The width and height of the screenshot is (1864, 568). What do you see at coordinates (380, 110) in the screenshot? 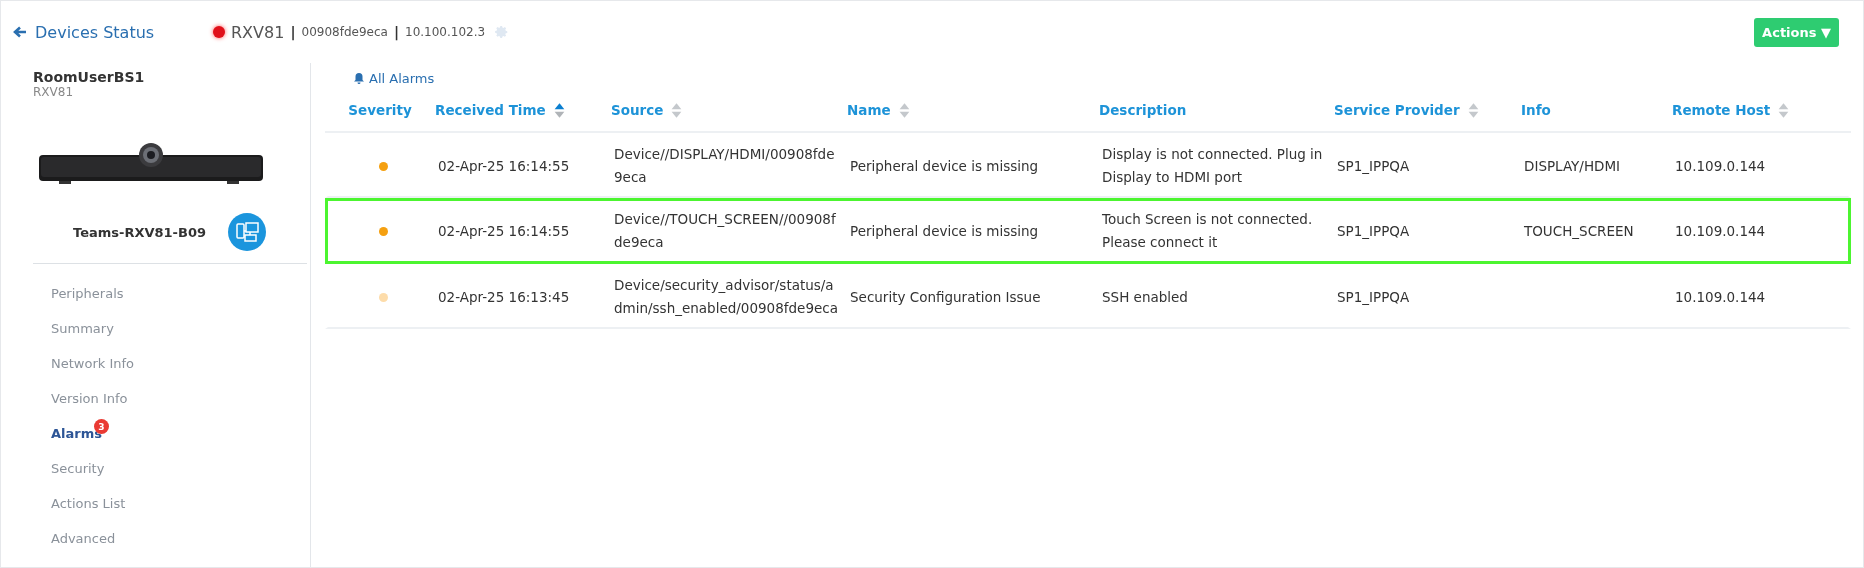
I see `column-header: Severity` at bounding box center [380, 110].